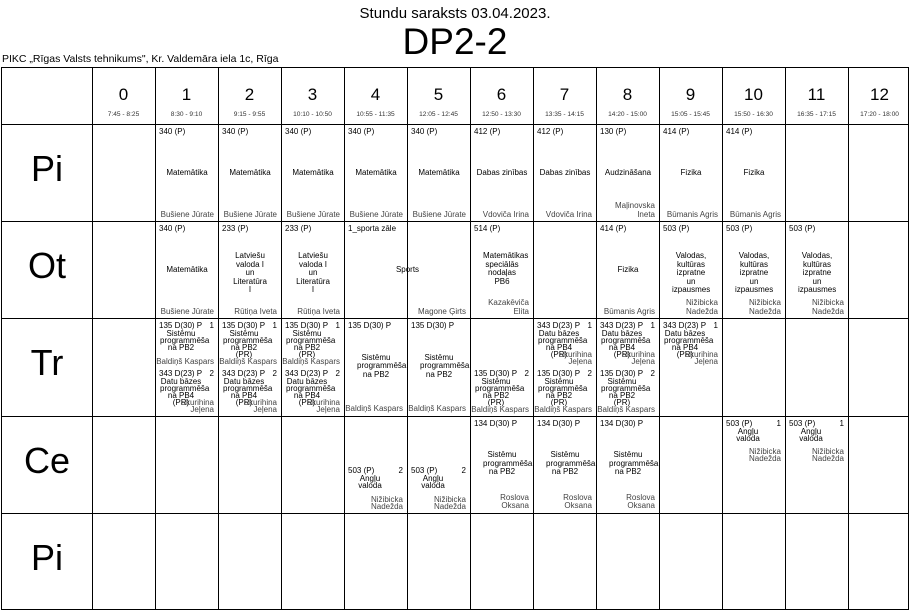 The height and width of the screenshot is (612, 910). I want to click on lesson-cell: 1_sporta zāle Sports Magone Ģirts, so click(407, 270).